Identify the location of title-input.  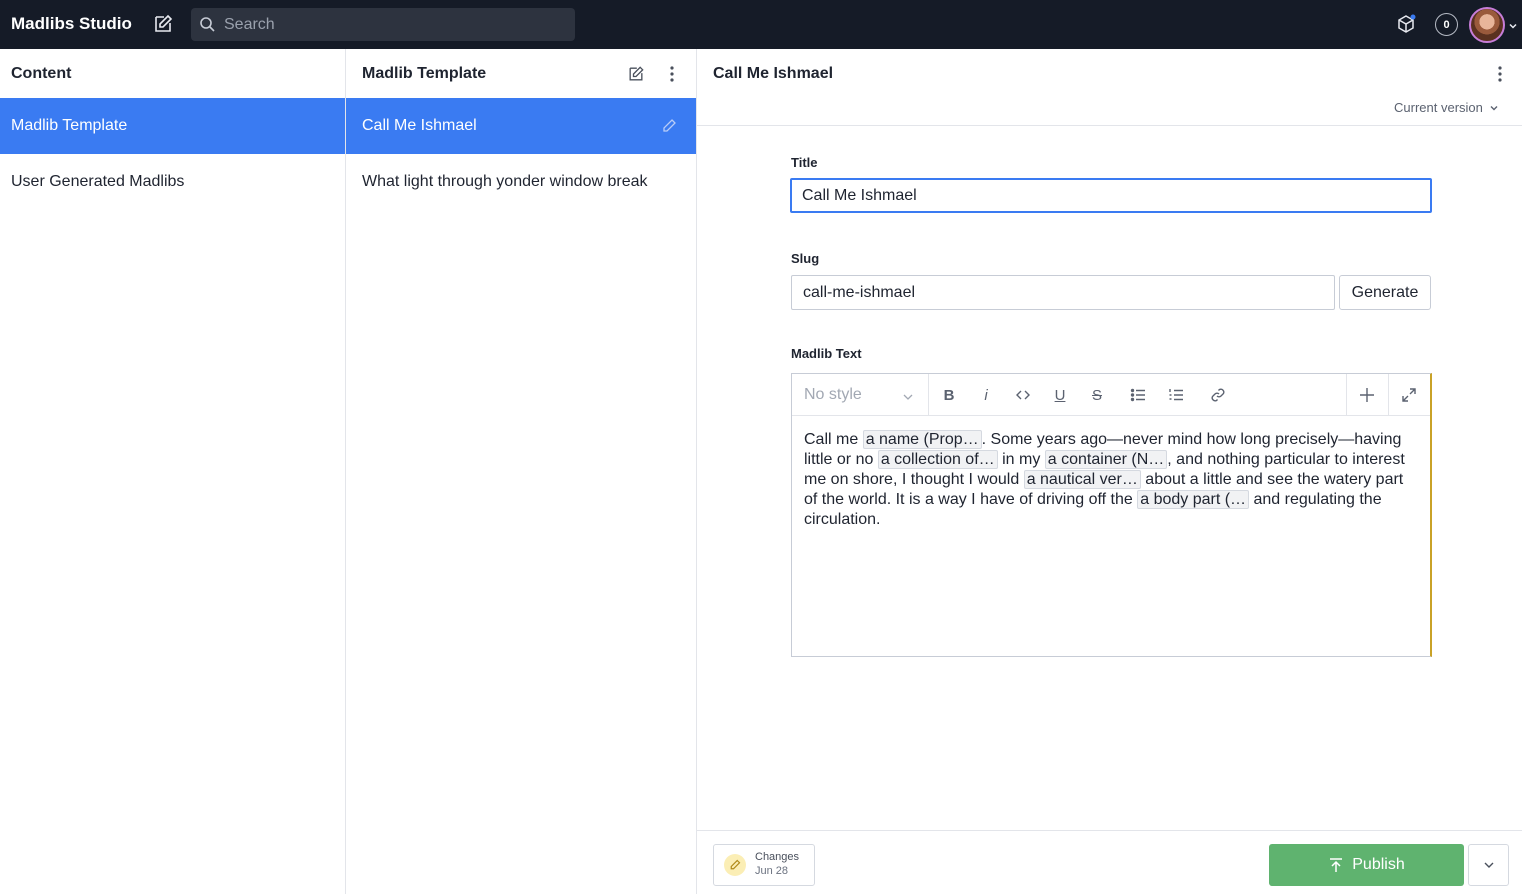
(1111, 195).